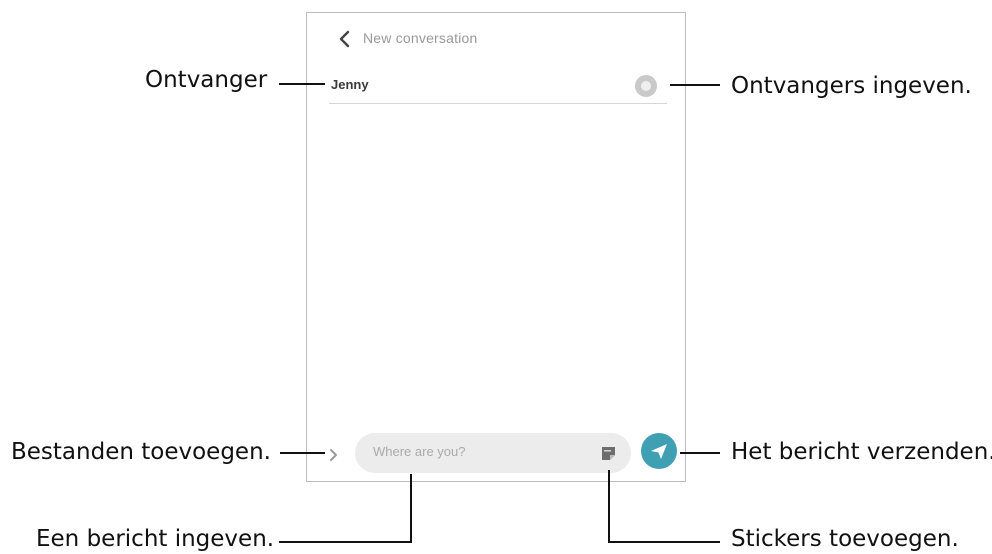 The height and width of the screenshot is (554, 992). What do you see at coordinates (493, 453) in the screenshot?
I see `message-input: Where are you?` at bounding box center [493, 453].